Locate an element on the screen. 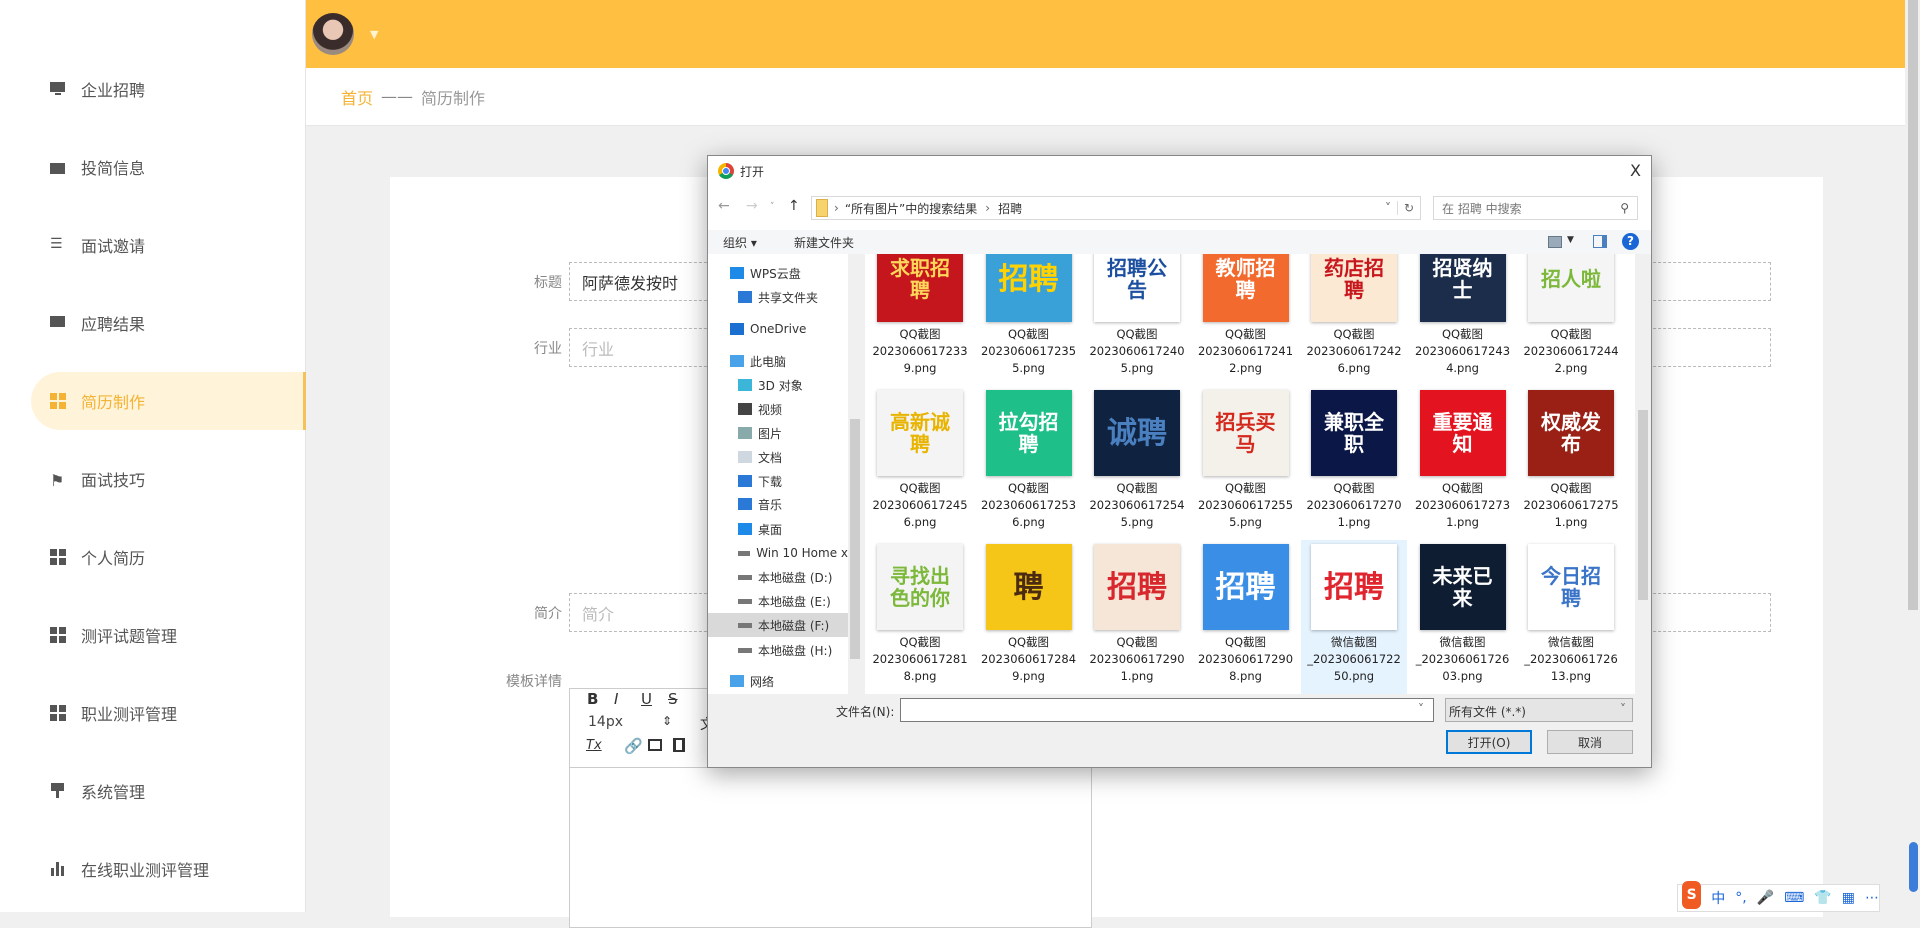 This screenshot has width=1920, height=928. sidebar-item: 简历制作 is located at coordinates (168, 401).